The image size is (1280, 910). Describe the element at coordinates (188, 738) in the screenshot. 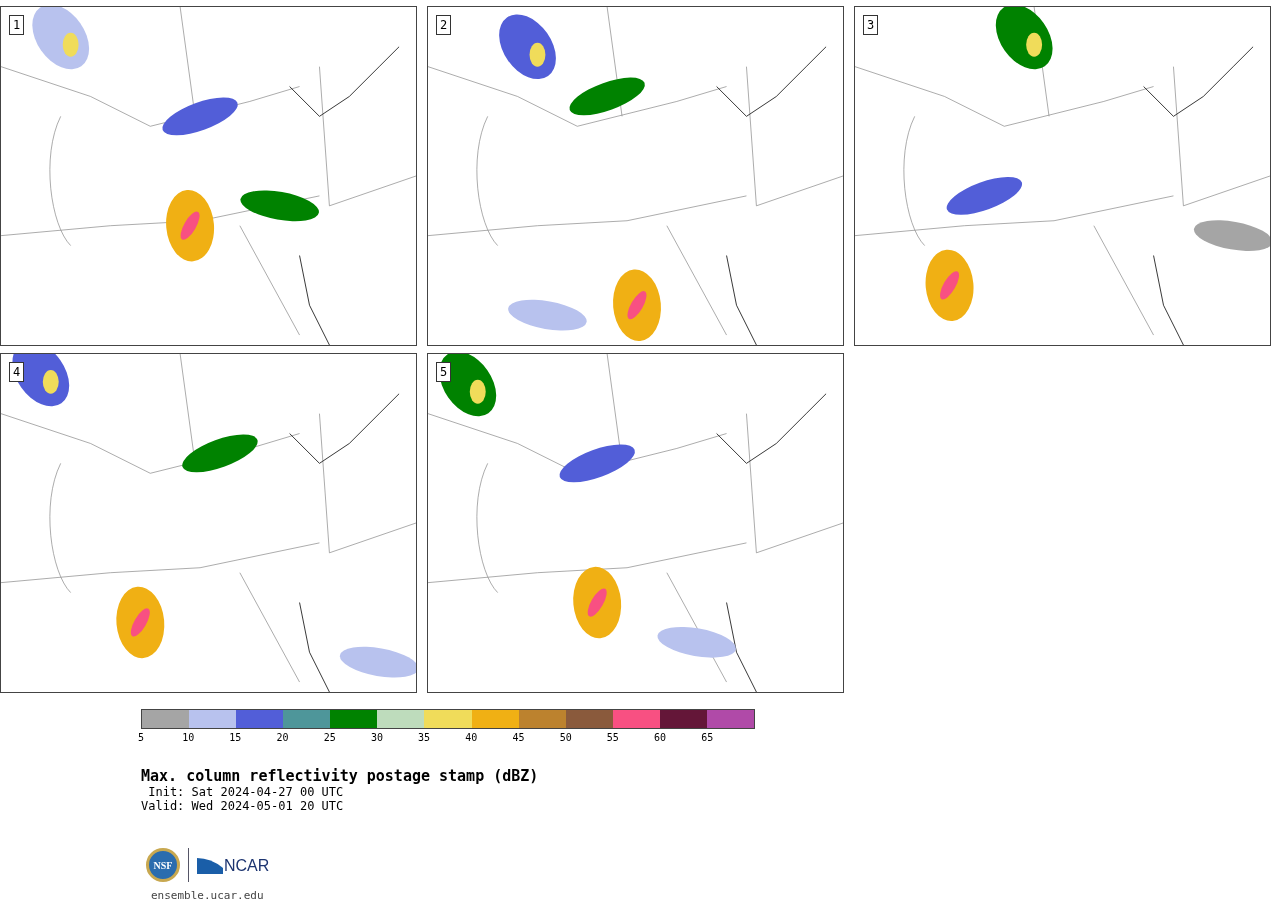

I see `tick-label: 10` at that location.